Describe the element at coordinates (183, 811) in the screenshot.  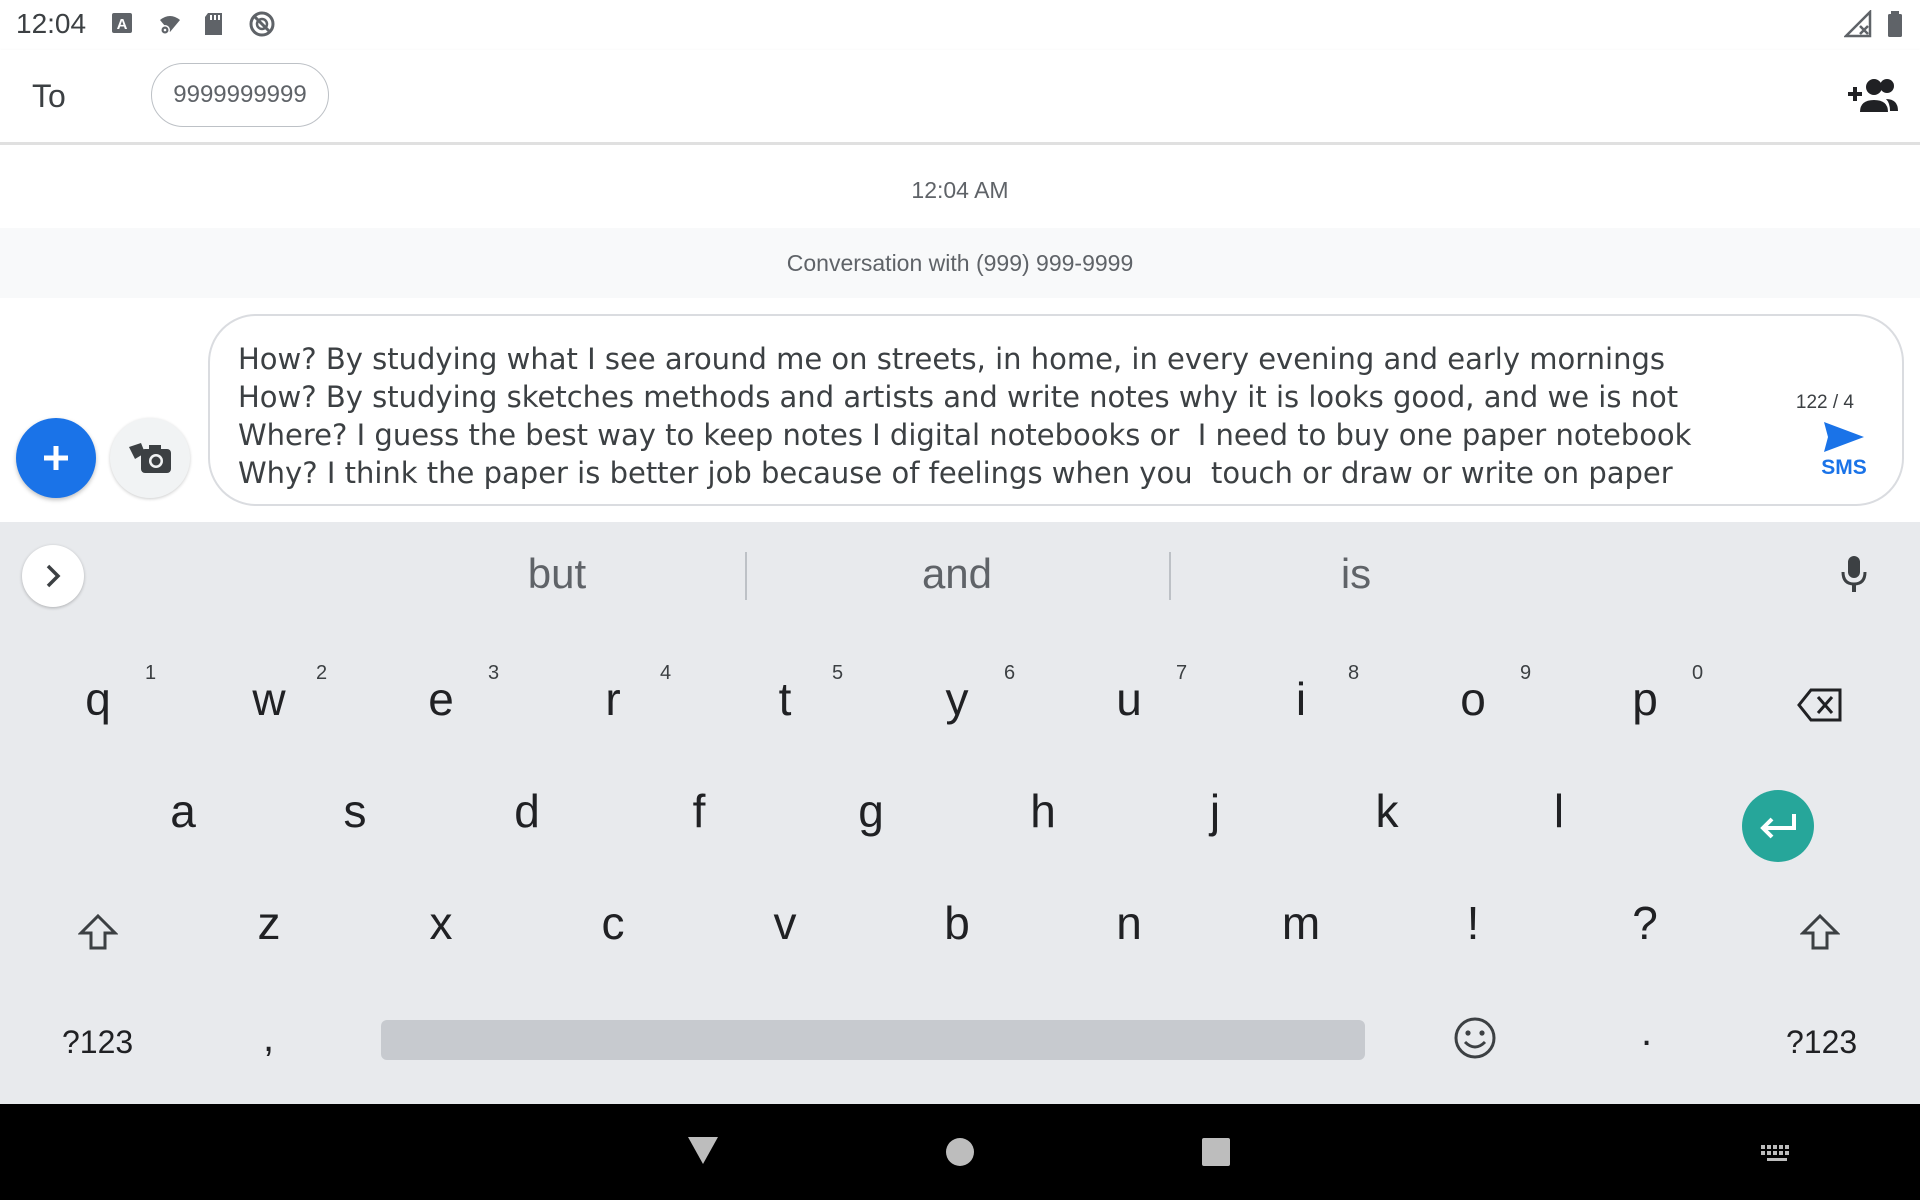
I see `key-a: a` at that location.